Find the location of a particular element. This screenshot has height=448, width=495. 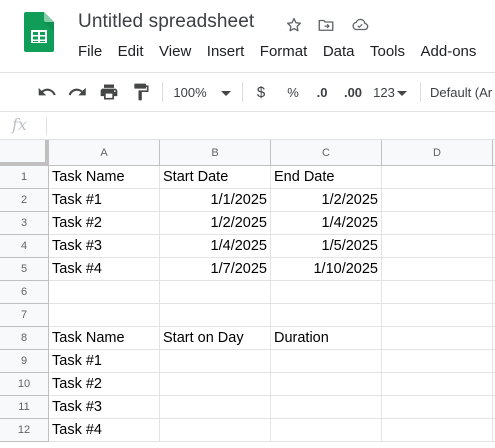

menu-insert: Insert is located at coordinates (226, 51).